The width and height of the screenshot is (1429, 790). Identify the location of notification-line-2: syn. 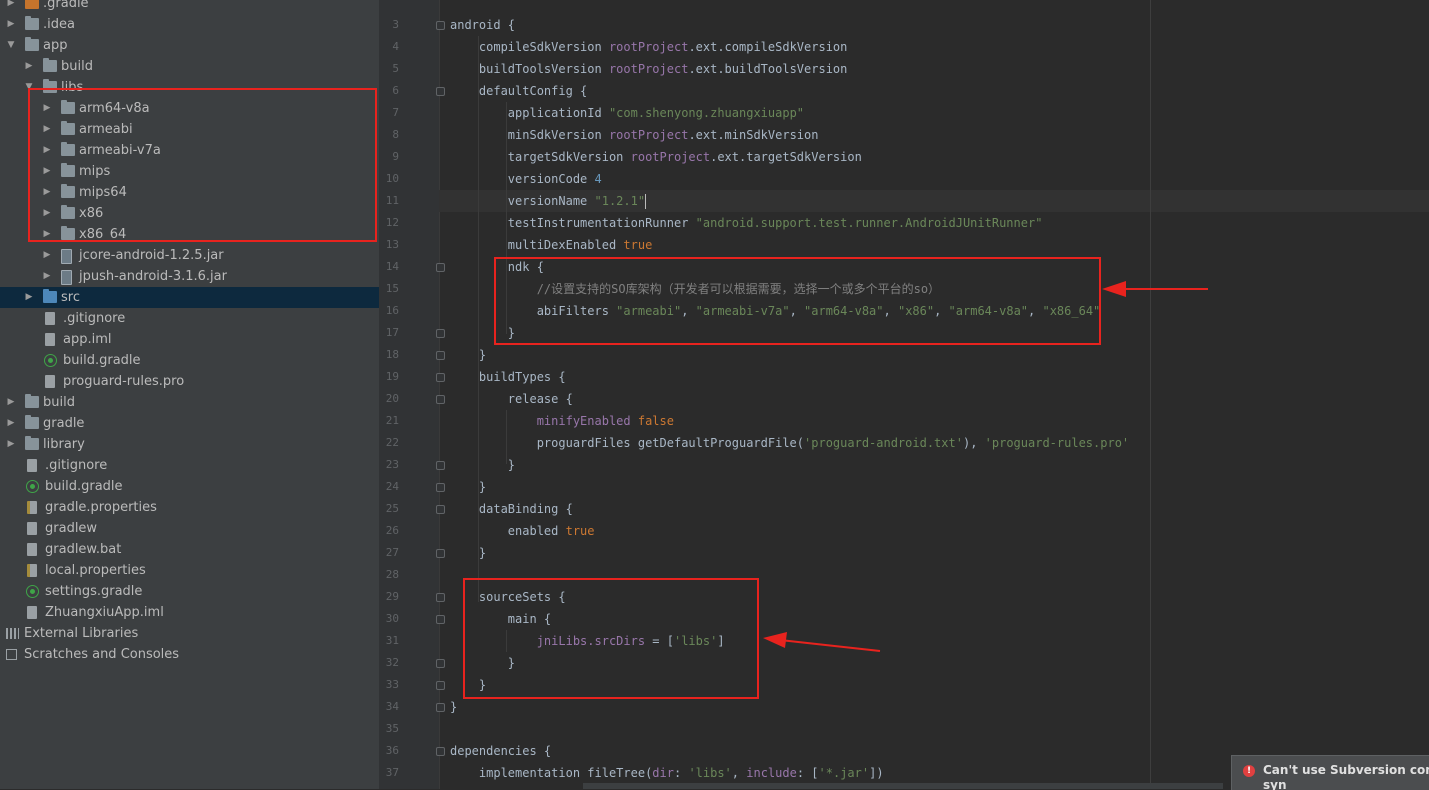
(1275, 784).